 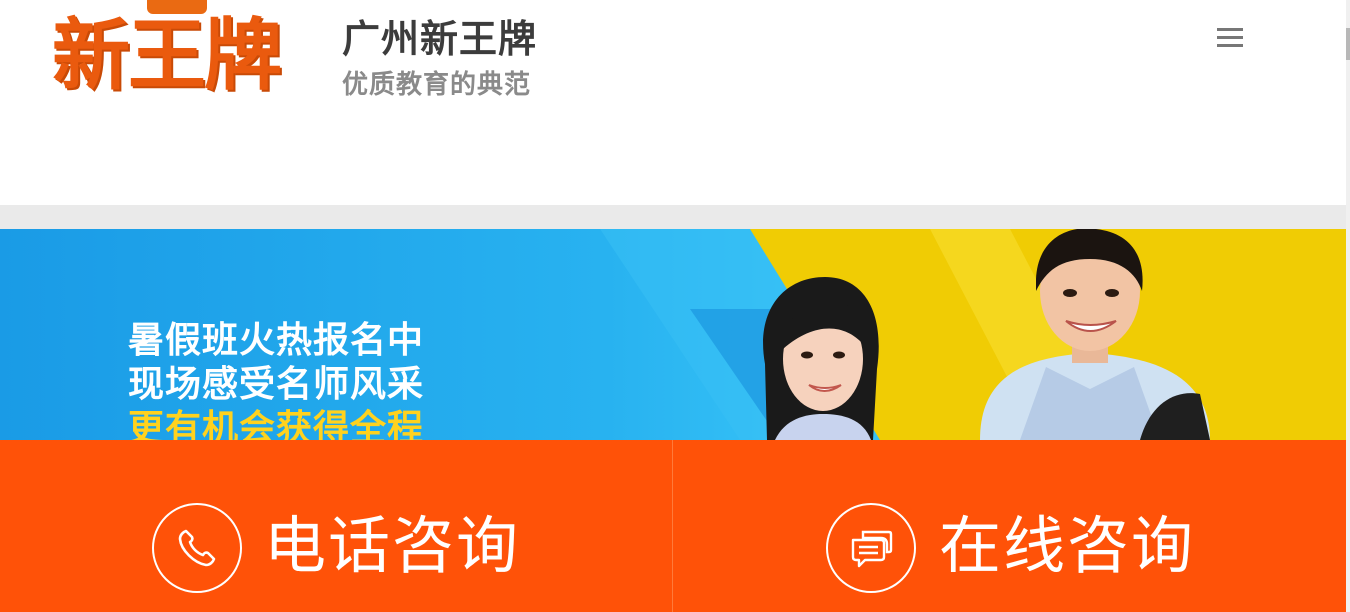 I want to click on banner-line-1: 暑假班火热报名中, so click(x=276, y=340).